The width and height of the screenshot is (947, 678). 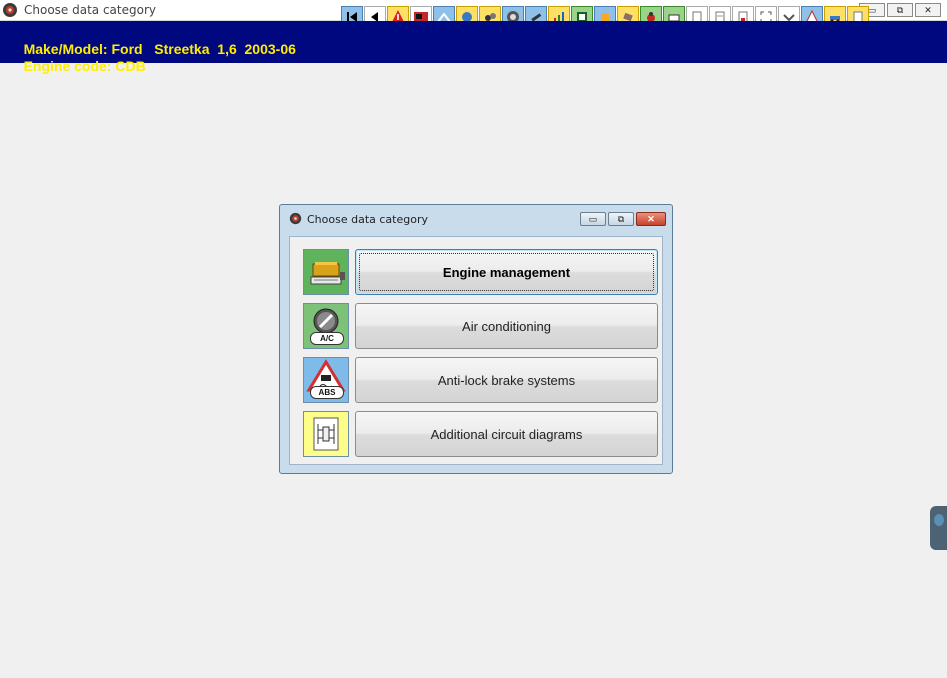 I want to click on dialog-title-bar: Choose data category ▭ ⧉ ✕, so click(x=476, y=219).